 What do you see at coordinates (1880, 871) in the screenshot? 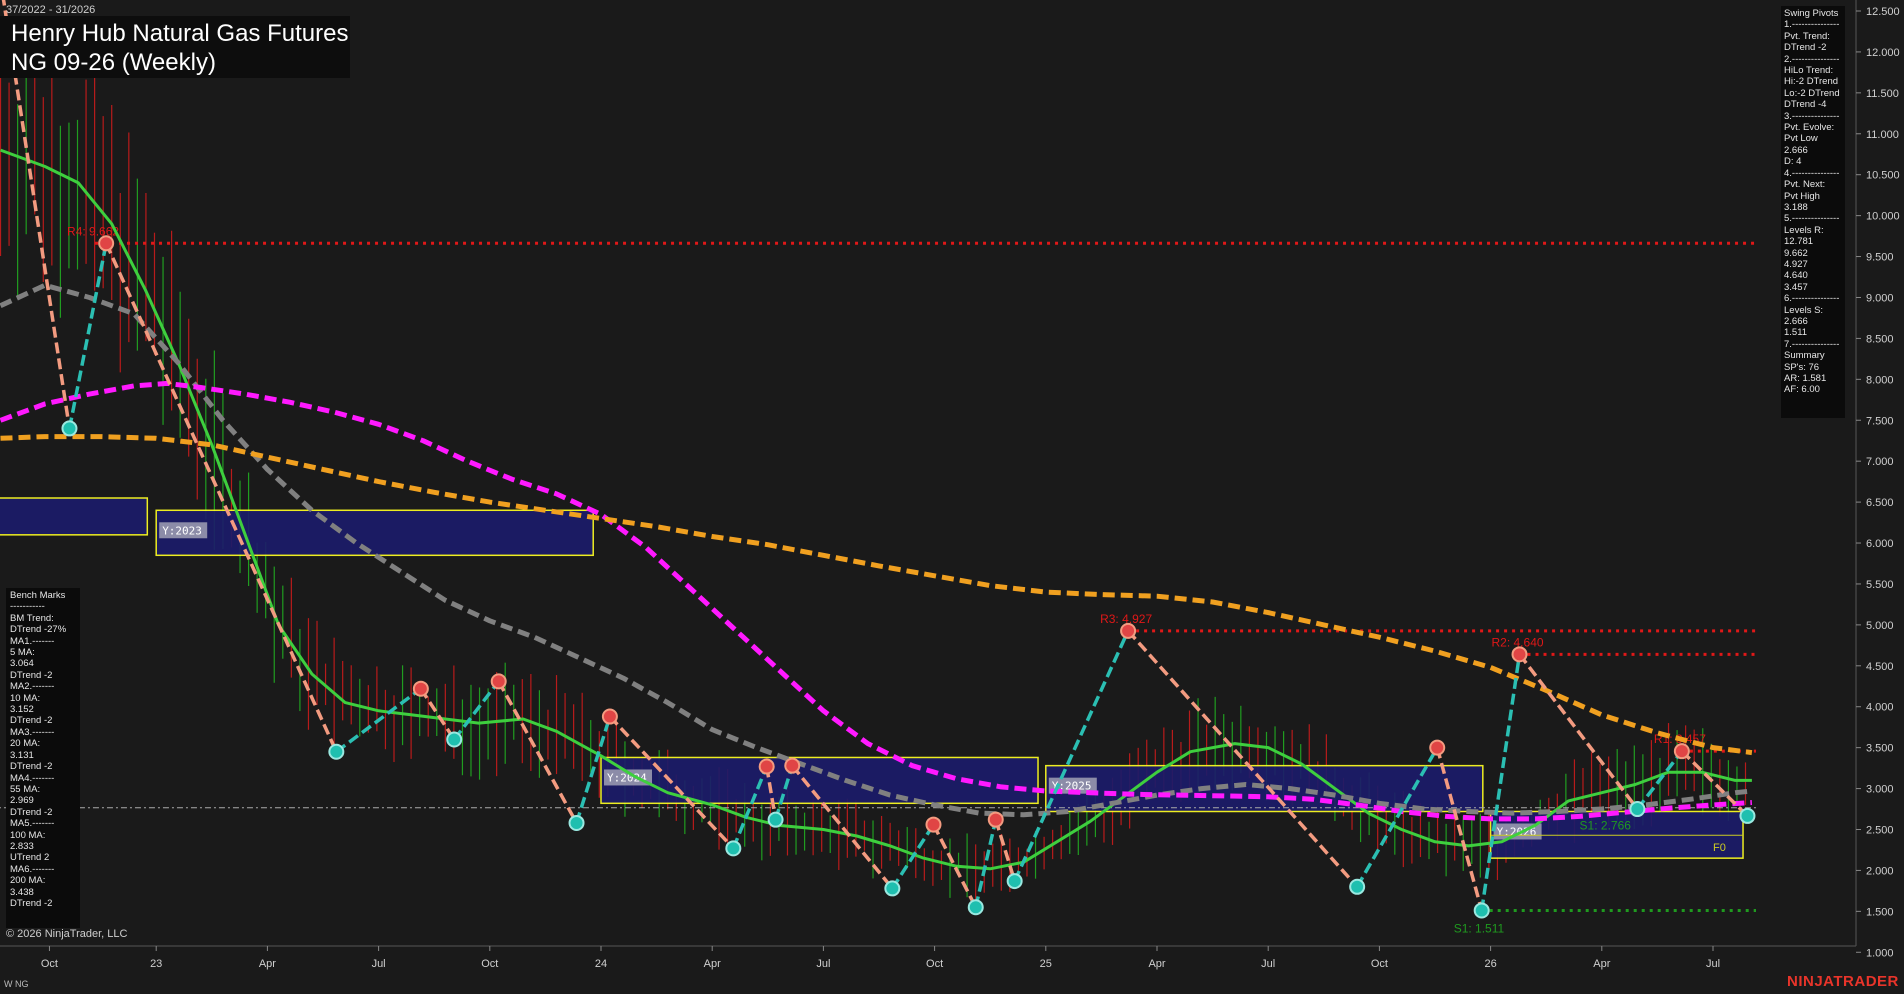
I see `y-tick-label: 2.000` at bounding box center [1880, 871].